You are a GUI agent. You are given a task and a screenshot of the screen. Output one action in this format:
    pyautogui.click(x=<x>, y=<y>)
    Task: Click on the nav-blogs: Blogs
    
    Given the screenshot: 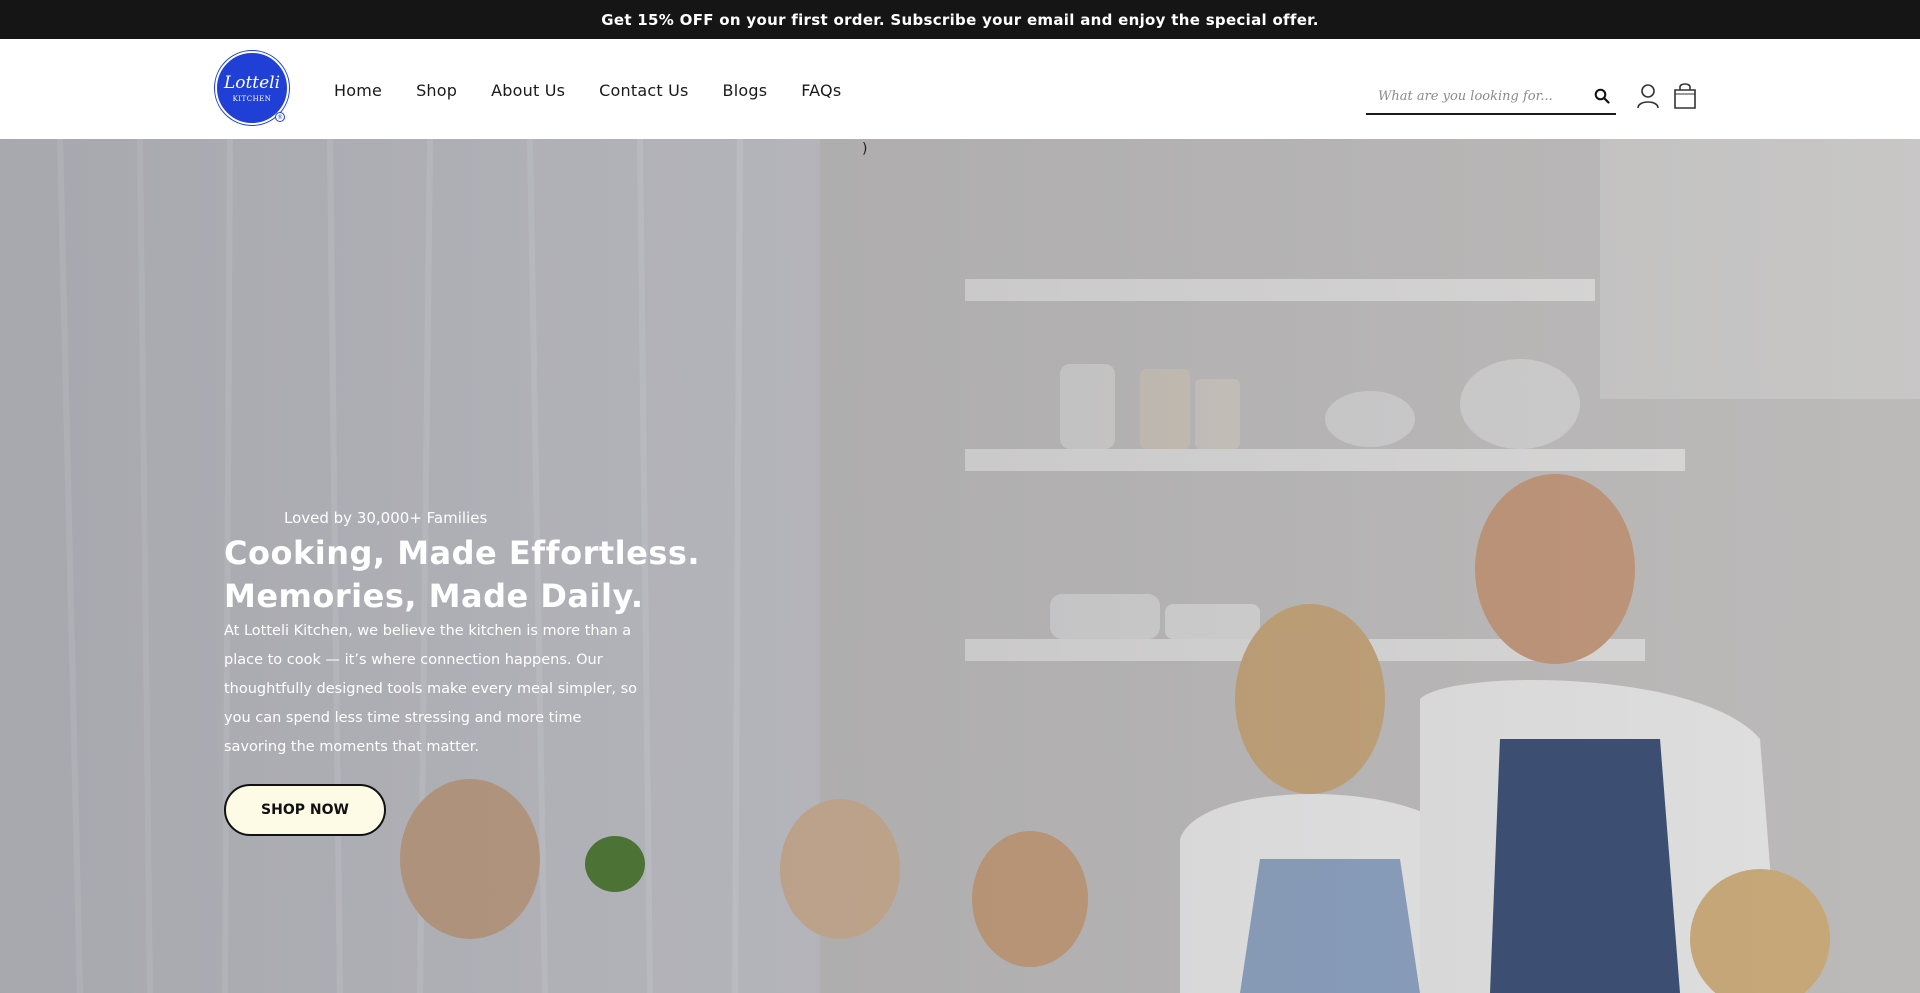 What is the action you would take?
    pyautogui.click(x=745, y=90)
    